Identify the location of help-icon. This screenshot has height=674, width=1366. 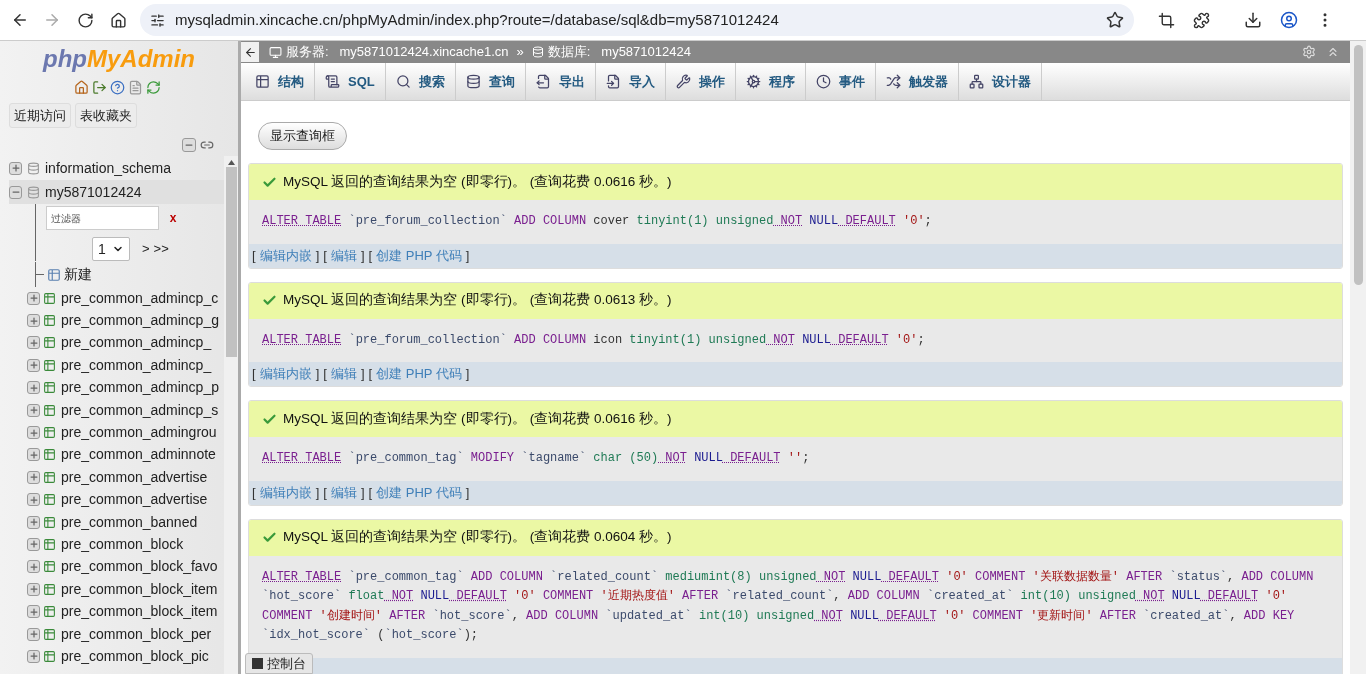
(117, 87).